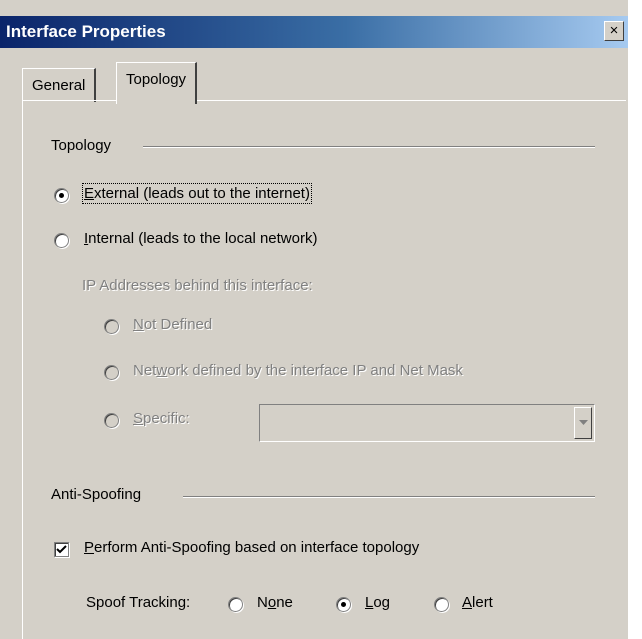  I want to click on perform-anti-spoofing-checkbox, so click(61, 549).